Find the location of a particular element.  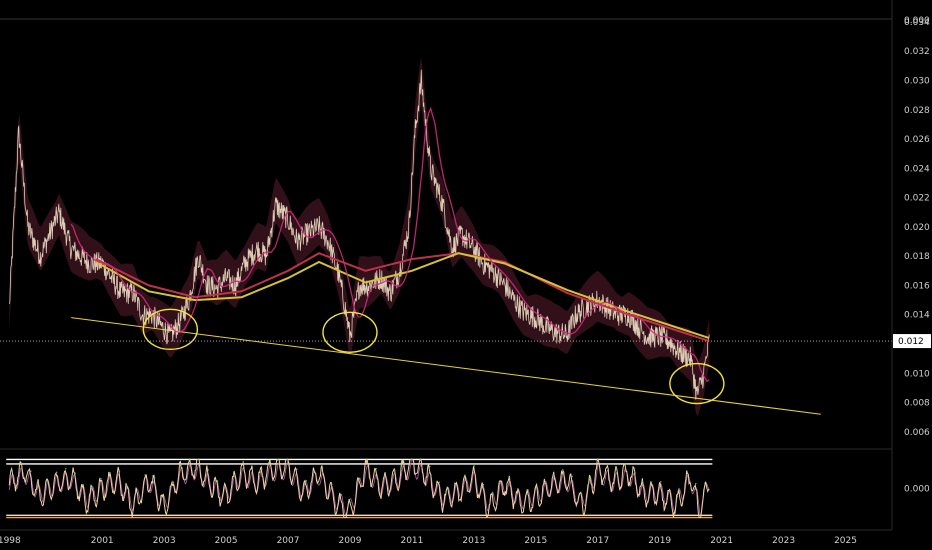

y-tick-label: 0.014 is located at coordinates (917, 316).